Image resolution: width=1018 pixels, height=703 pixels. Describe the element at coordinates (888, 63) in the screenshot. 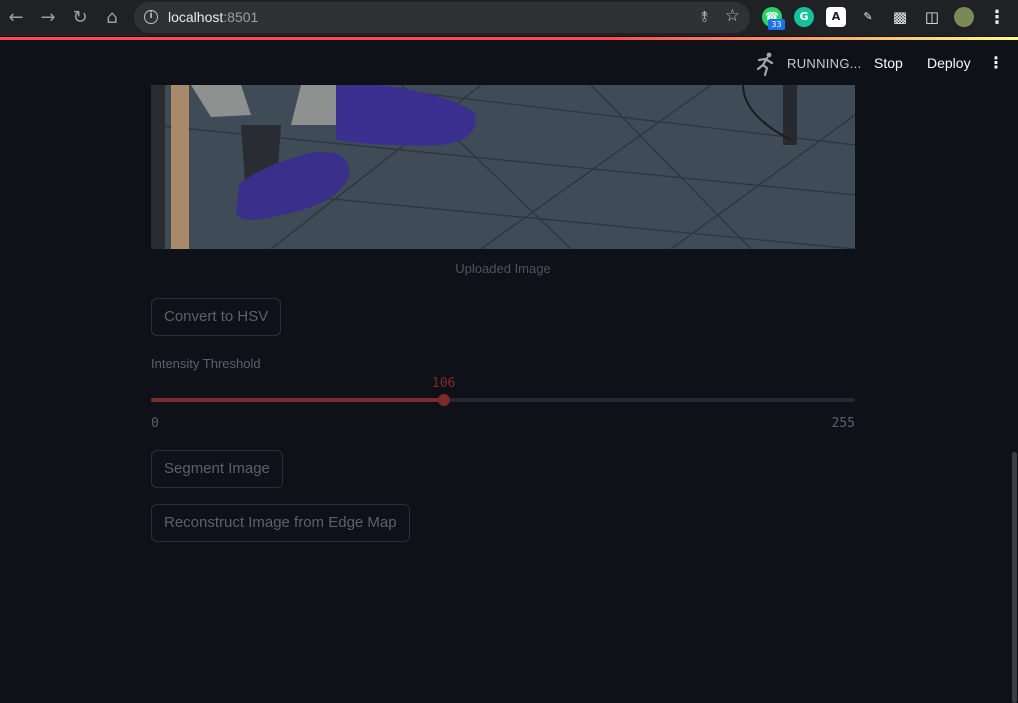

I see `stop-button: Stop` at that location.